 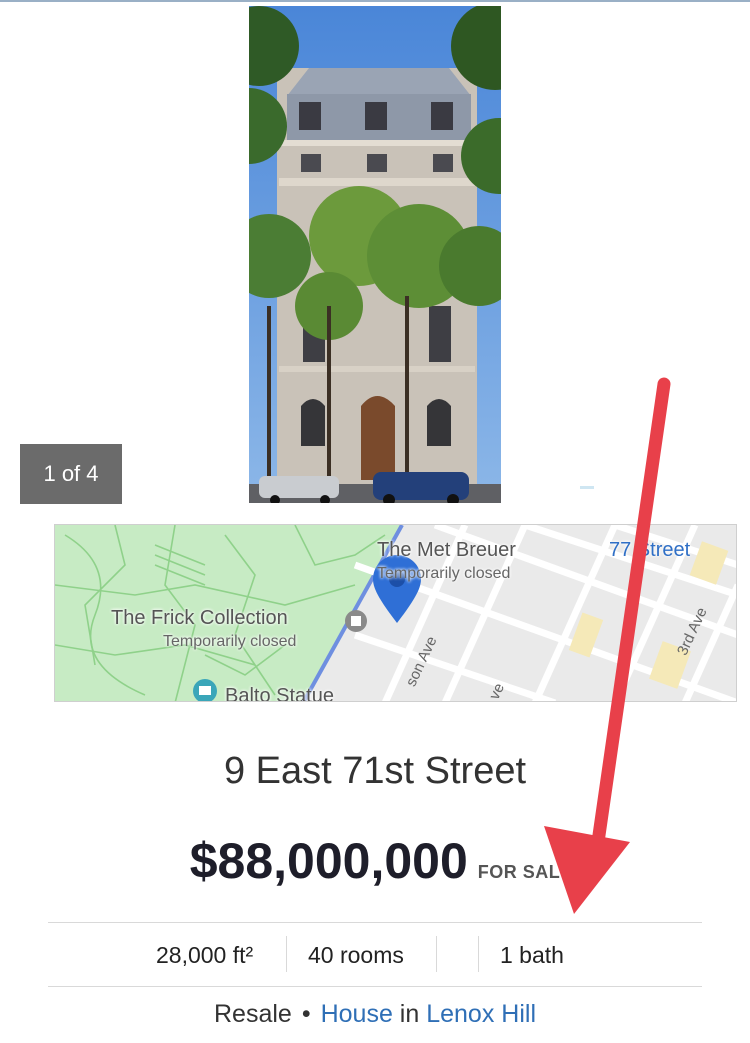 What do you see at coordinates (444, 573) in the screenshot?
I see `map-place-met-breuer-note: Temporarily closed` at bounding box center [444, 573].